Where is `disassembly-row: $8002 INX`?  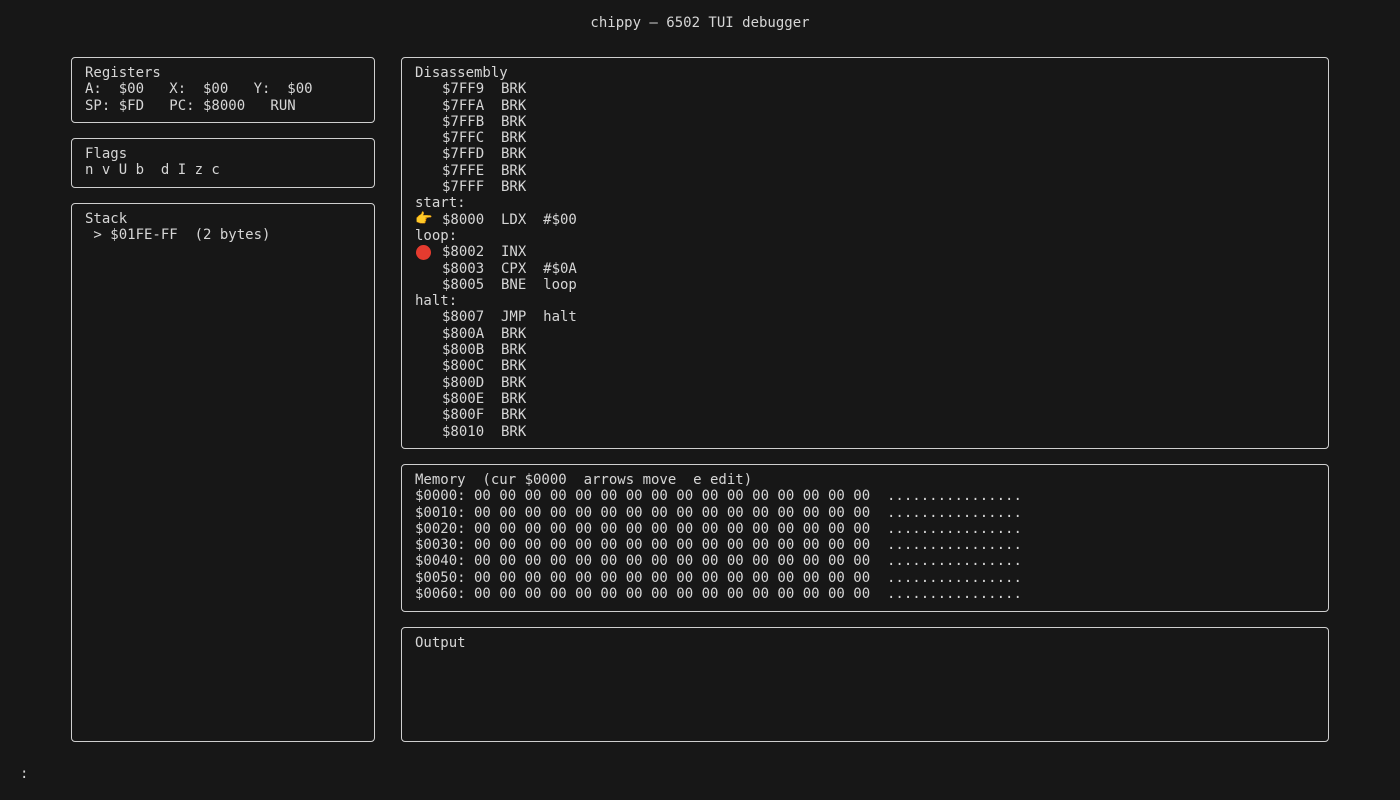
disassembly-row: $8002 INX is located at coordinates (865, 252).